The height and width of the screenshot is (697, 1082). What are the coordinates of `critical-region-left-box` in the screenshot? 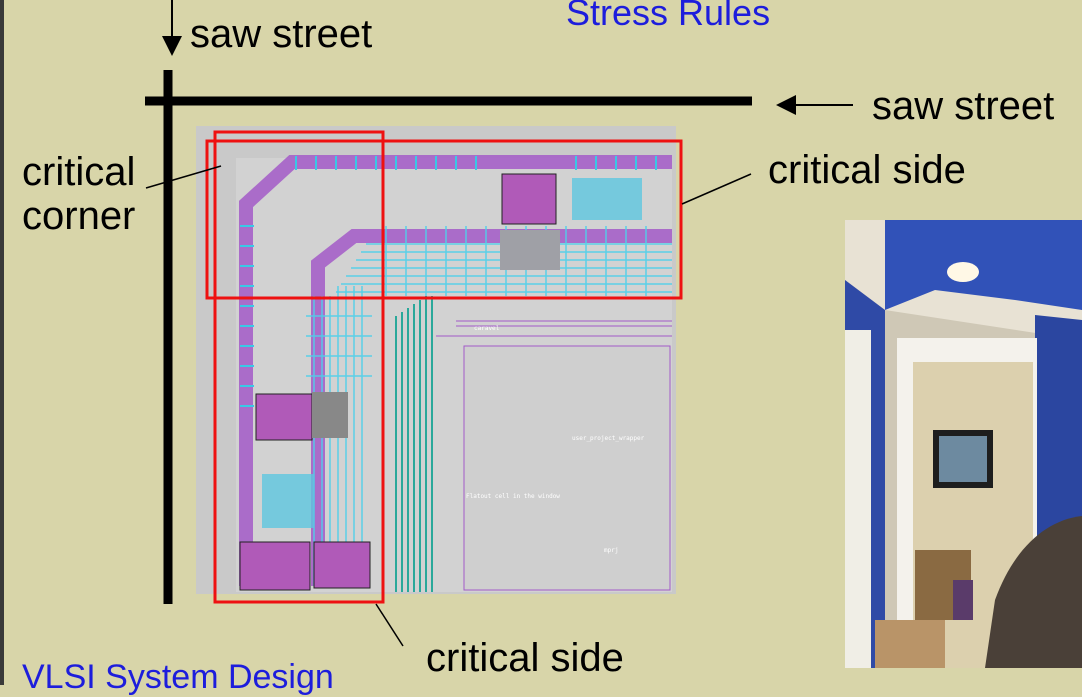 It's located at (299, 367).